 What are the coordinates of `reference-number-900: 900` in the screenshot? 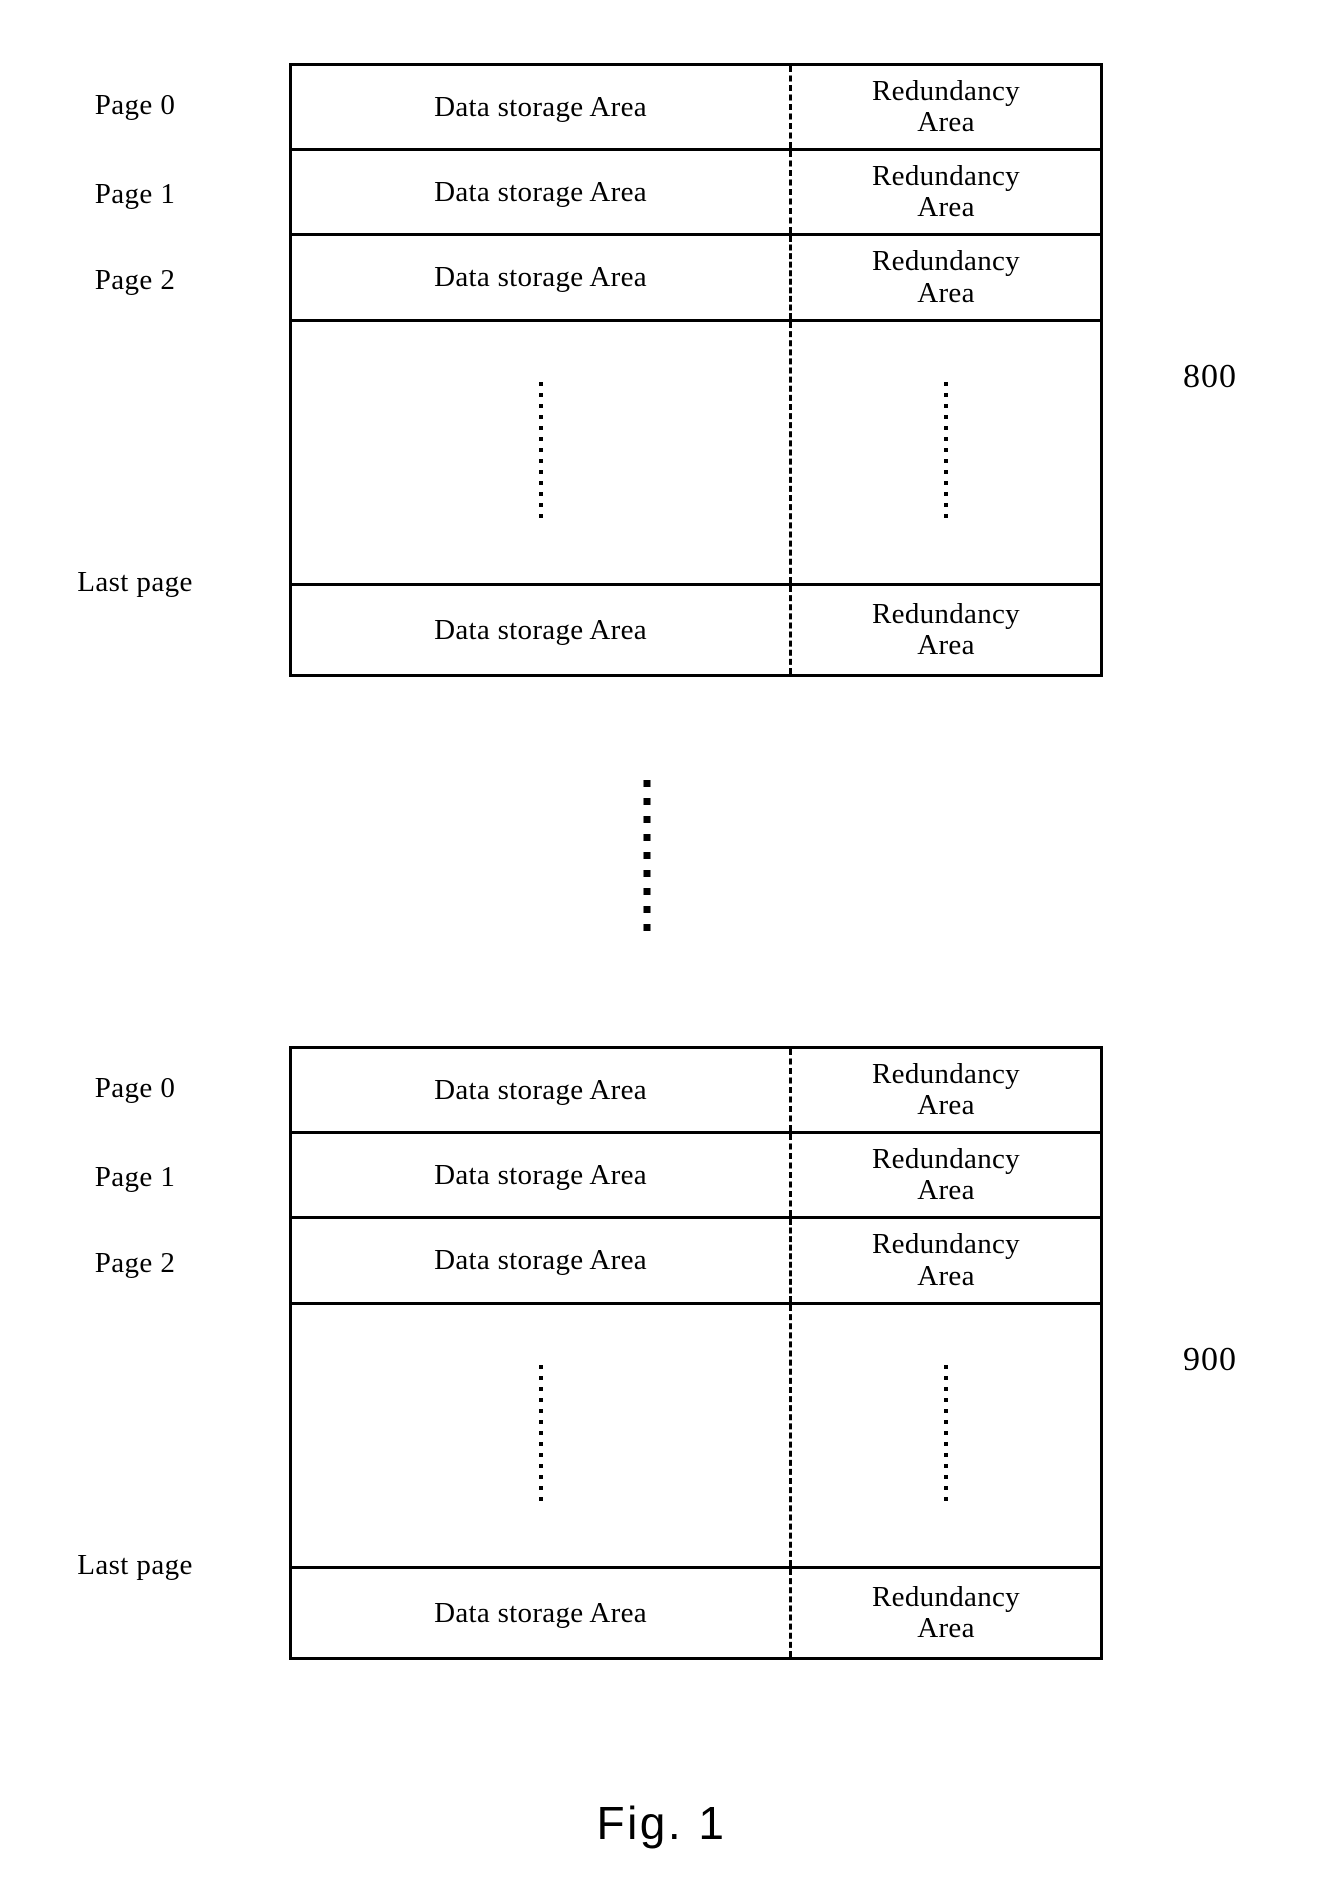 It's located at (1210, 1359).